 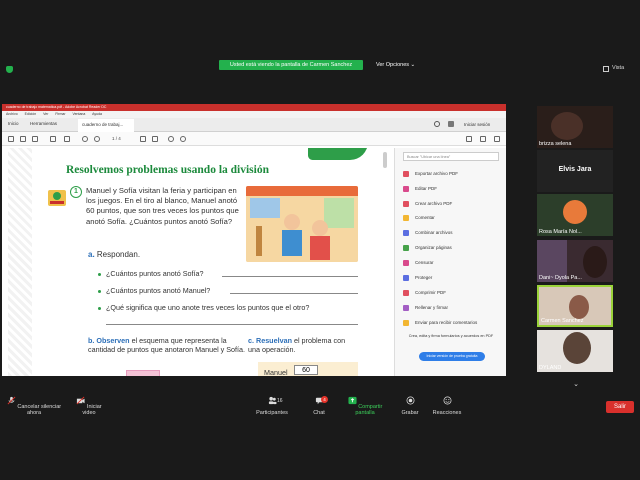 I want to click on tool-edit-pdf: Editar PDF, so click(x=420, y=189).